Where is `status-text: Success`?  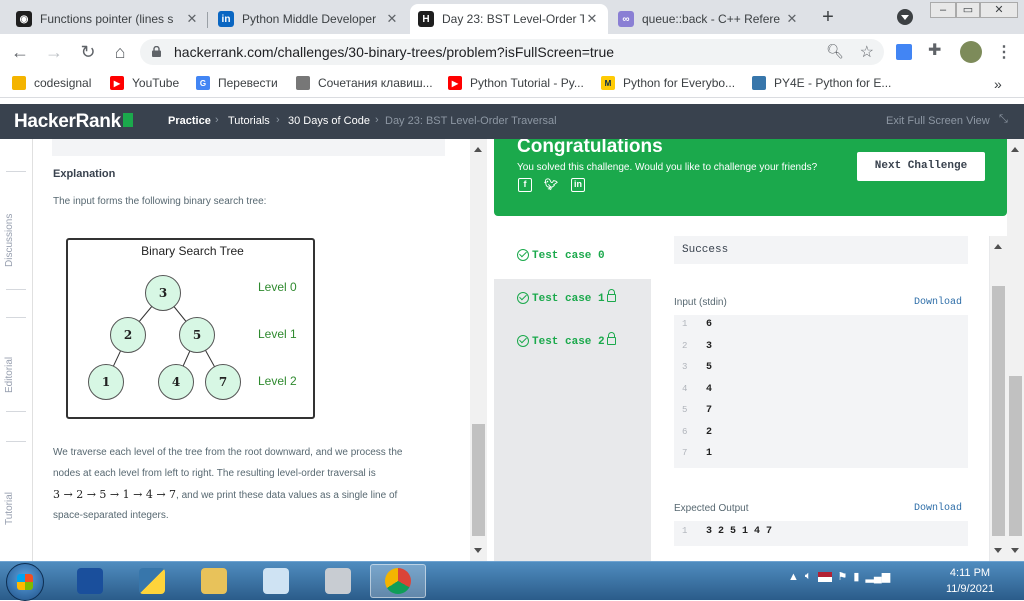
status-text: Success is located at coordinates (705, 250).